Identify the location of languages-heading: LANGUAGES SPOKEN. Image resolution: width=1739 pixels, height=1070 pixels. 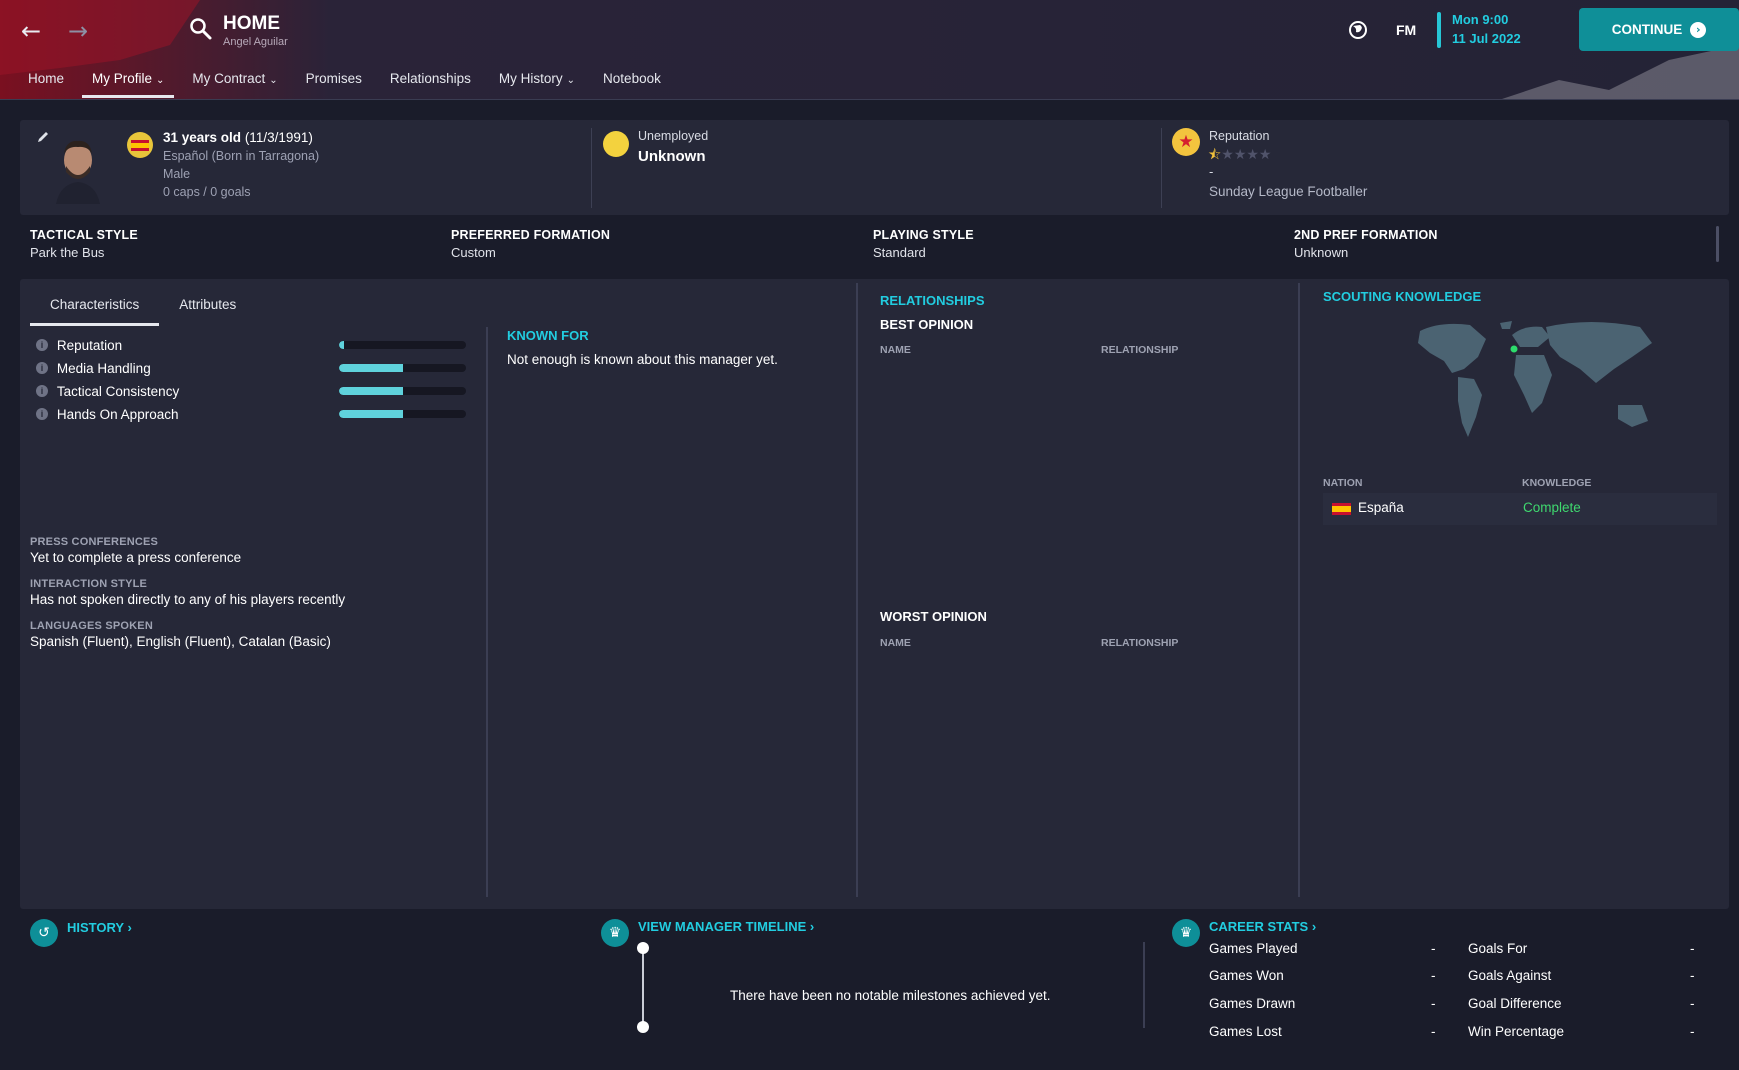
(91, 626).